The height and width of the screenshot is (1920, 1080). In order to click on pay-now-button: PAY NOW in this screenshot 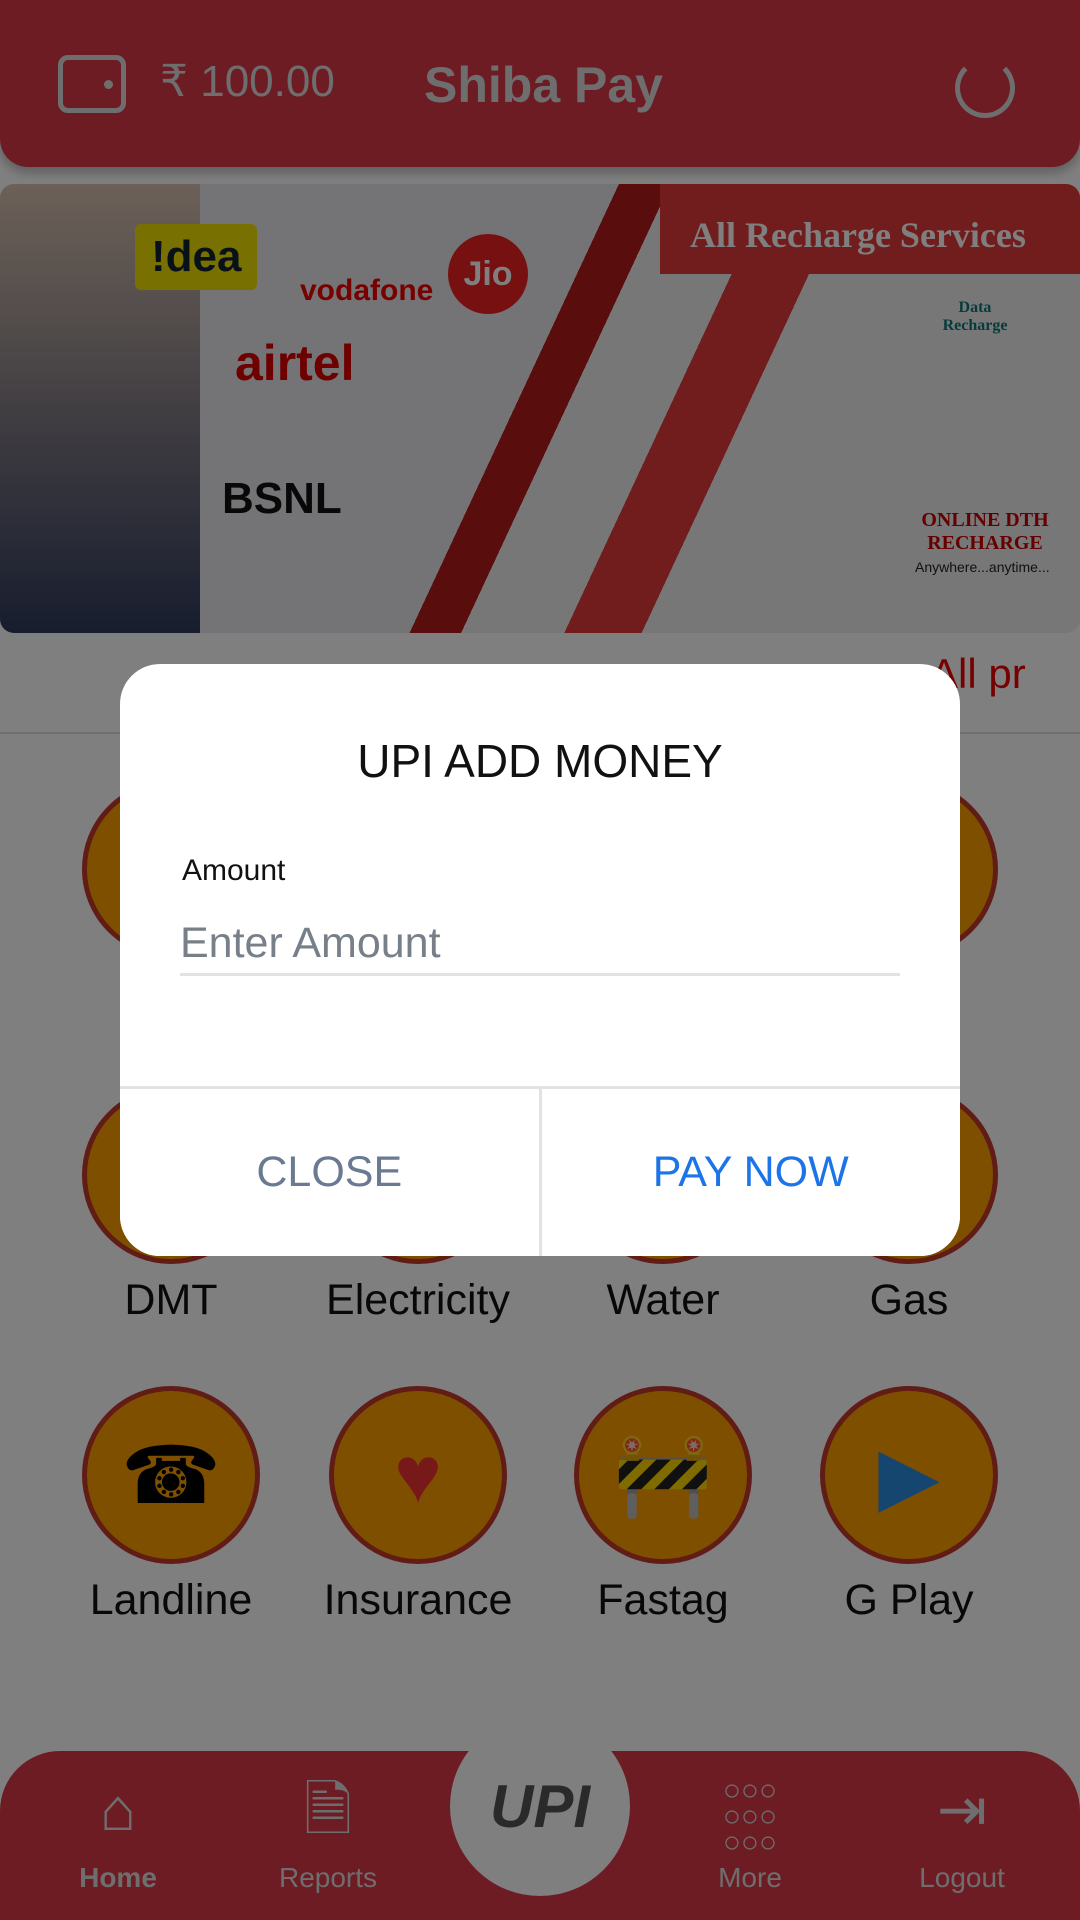, I will do `click(750, 1172)`.